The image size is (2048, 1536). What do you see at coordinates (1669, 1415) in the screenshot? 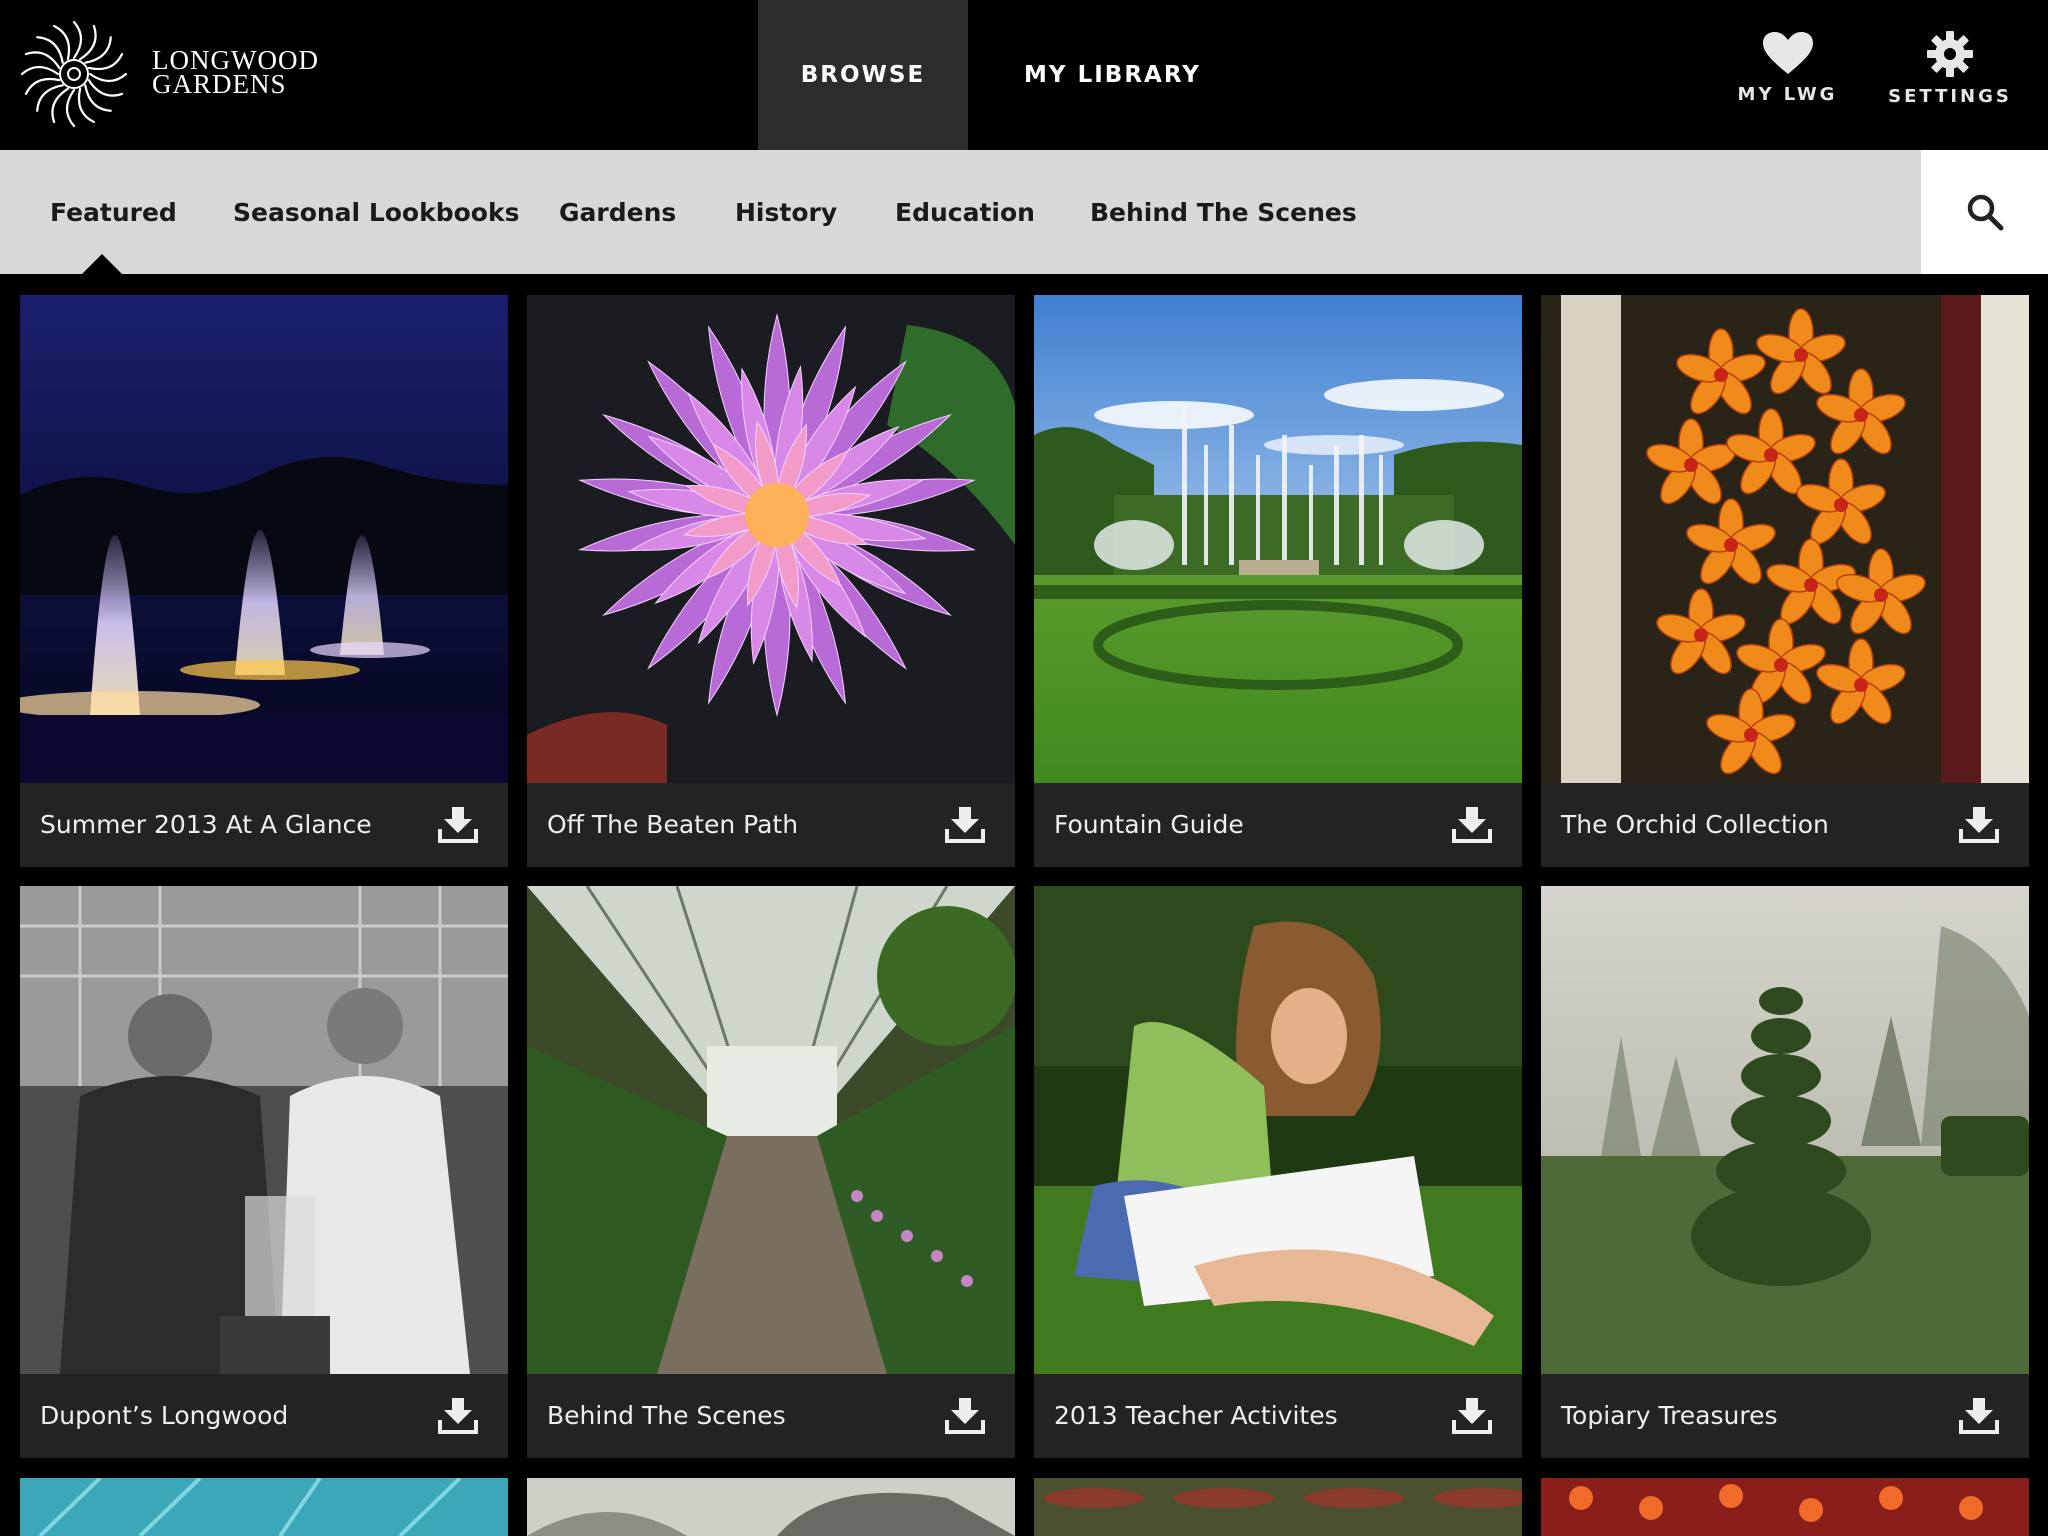
I see `card-title: Topiary Treasures` at bounding box center [1669, 1415].